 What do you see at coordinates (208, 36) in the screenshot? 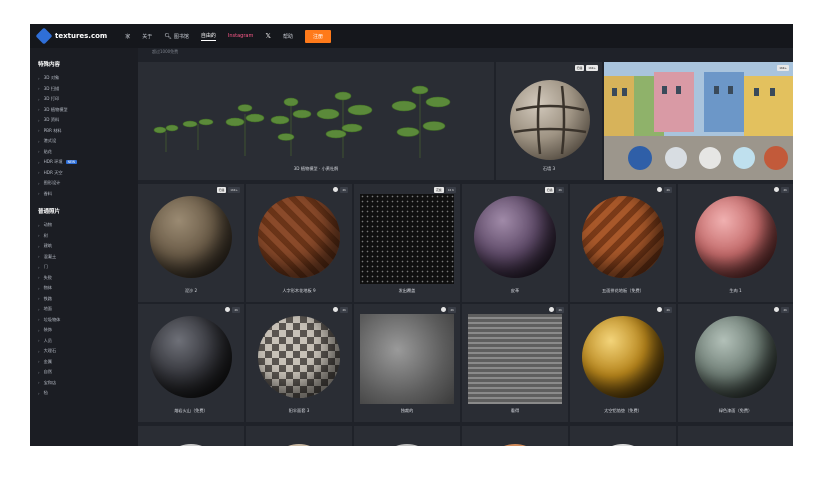
I see `nav-free: 自由的` at bounding box center [208, 36].